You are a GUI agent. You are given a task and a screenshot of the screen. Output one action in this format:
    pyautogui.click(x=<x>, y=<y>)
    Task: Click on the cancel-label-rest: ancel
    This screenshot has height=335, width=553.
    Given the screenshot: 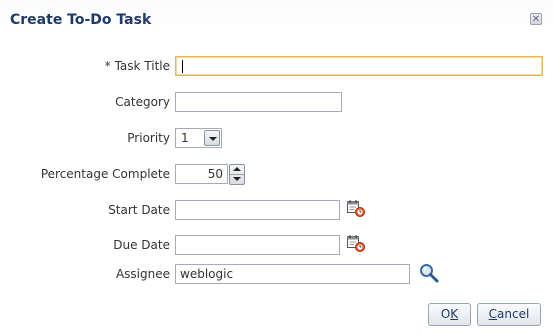 What is the action you would take?
    pyautogui.click(x=513, y=314)
    